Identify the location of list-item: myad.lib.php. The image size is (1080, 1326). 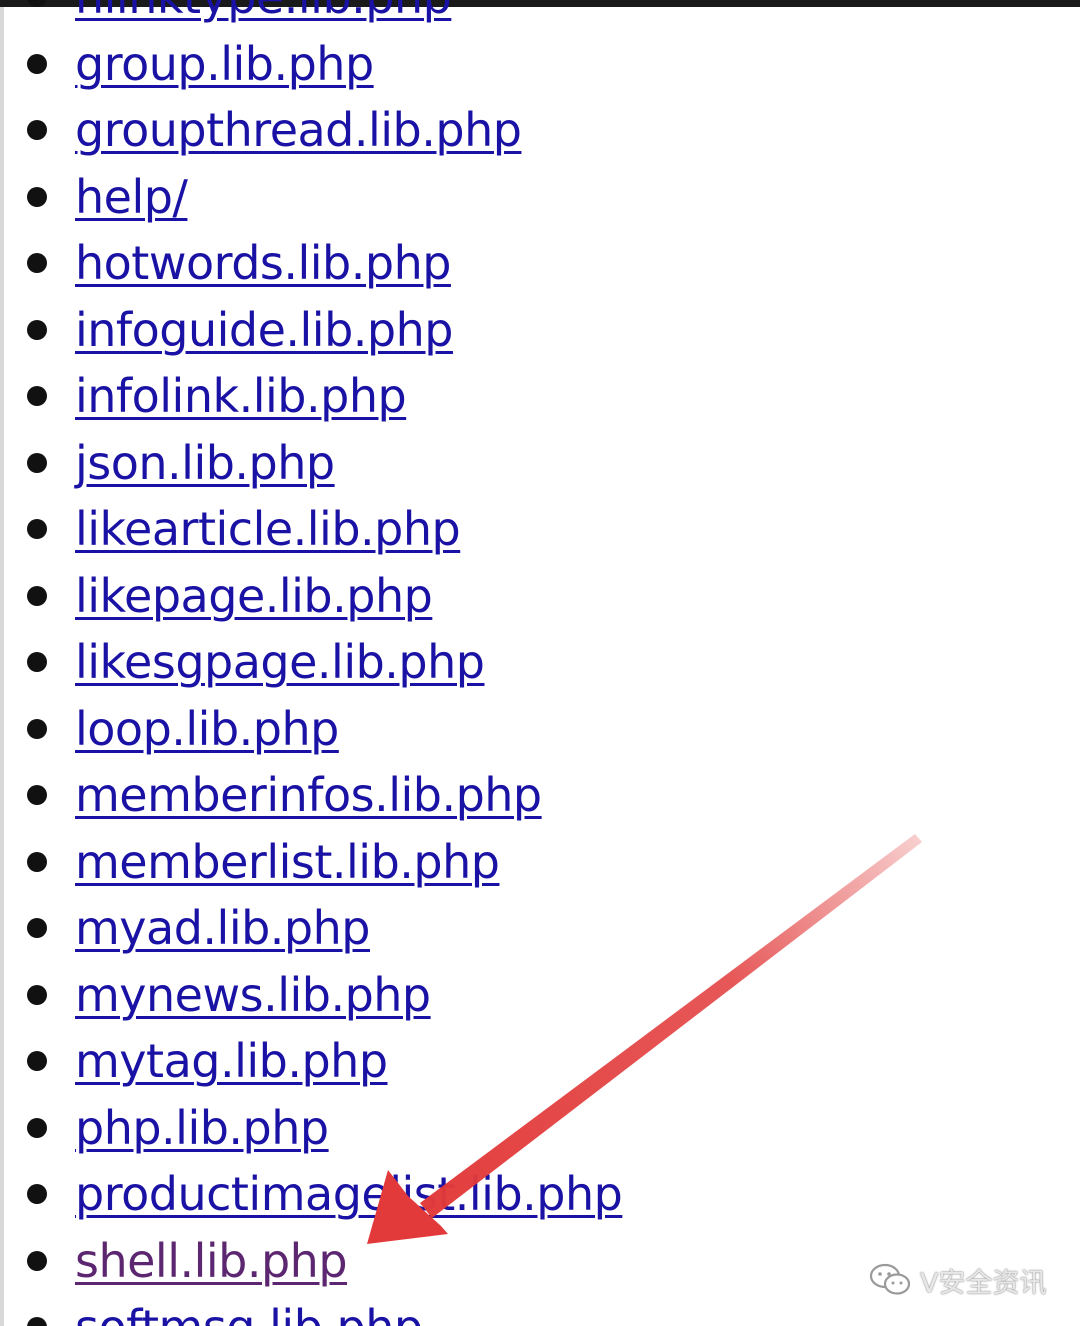
(540, 928).